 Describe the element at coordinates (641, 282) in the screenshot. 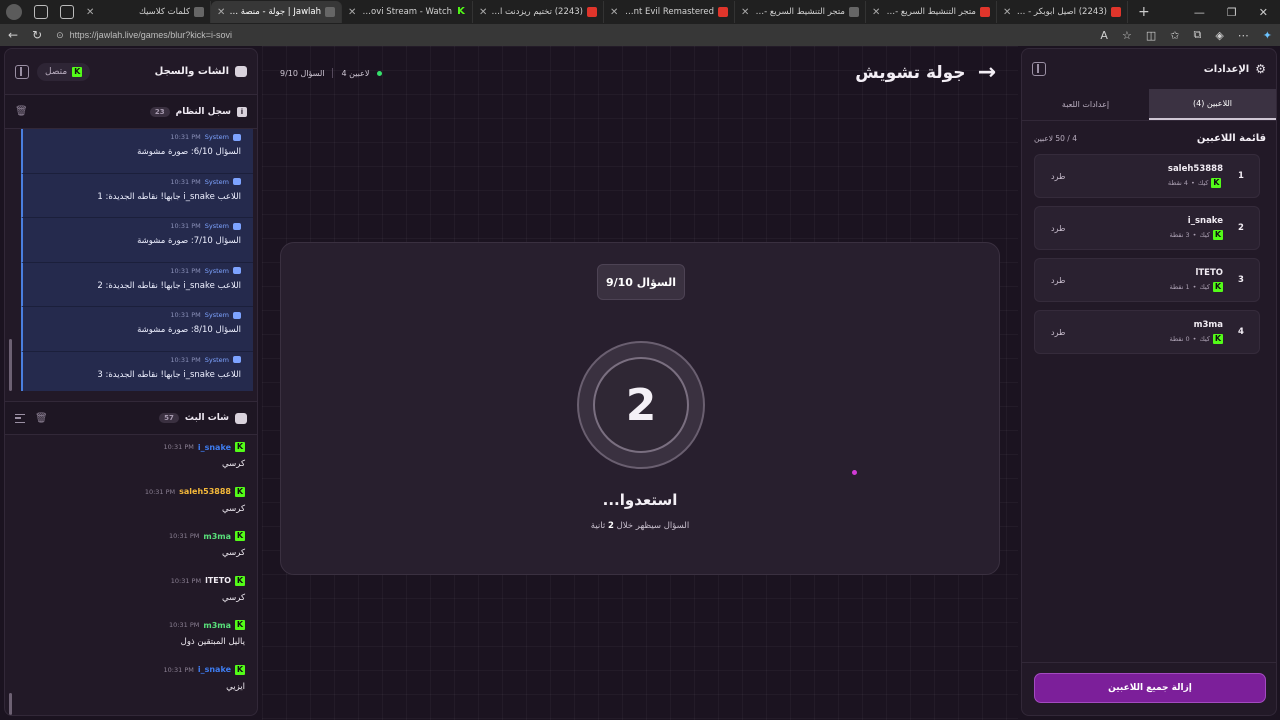

I see `question-pill: السؤال 9/10` at that location.